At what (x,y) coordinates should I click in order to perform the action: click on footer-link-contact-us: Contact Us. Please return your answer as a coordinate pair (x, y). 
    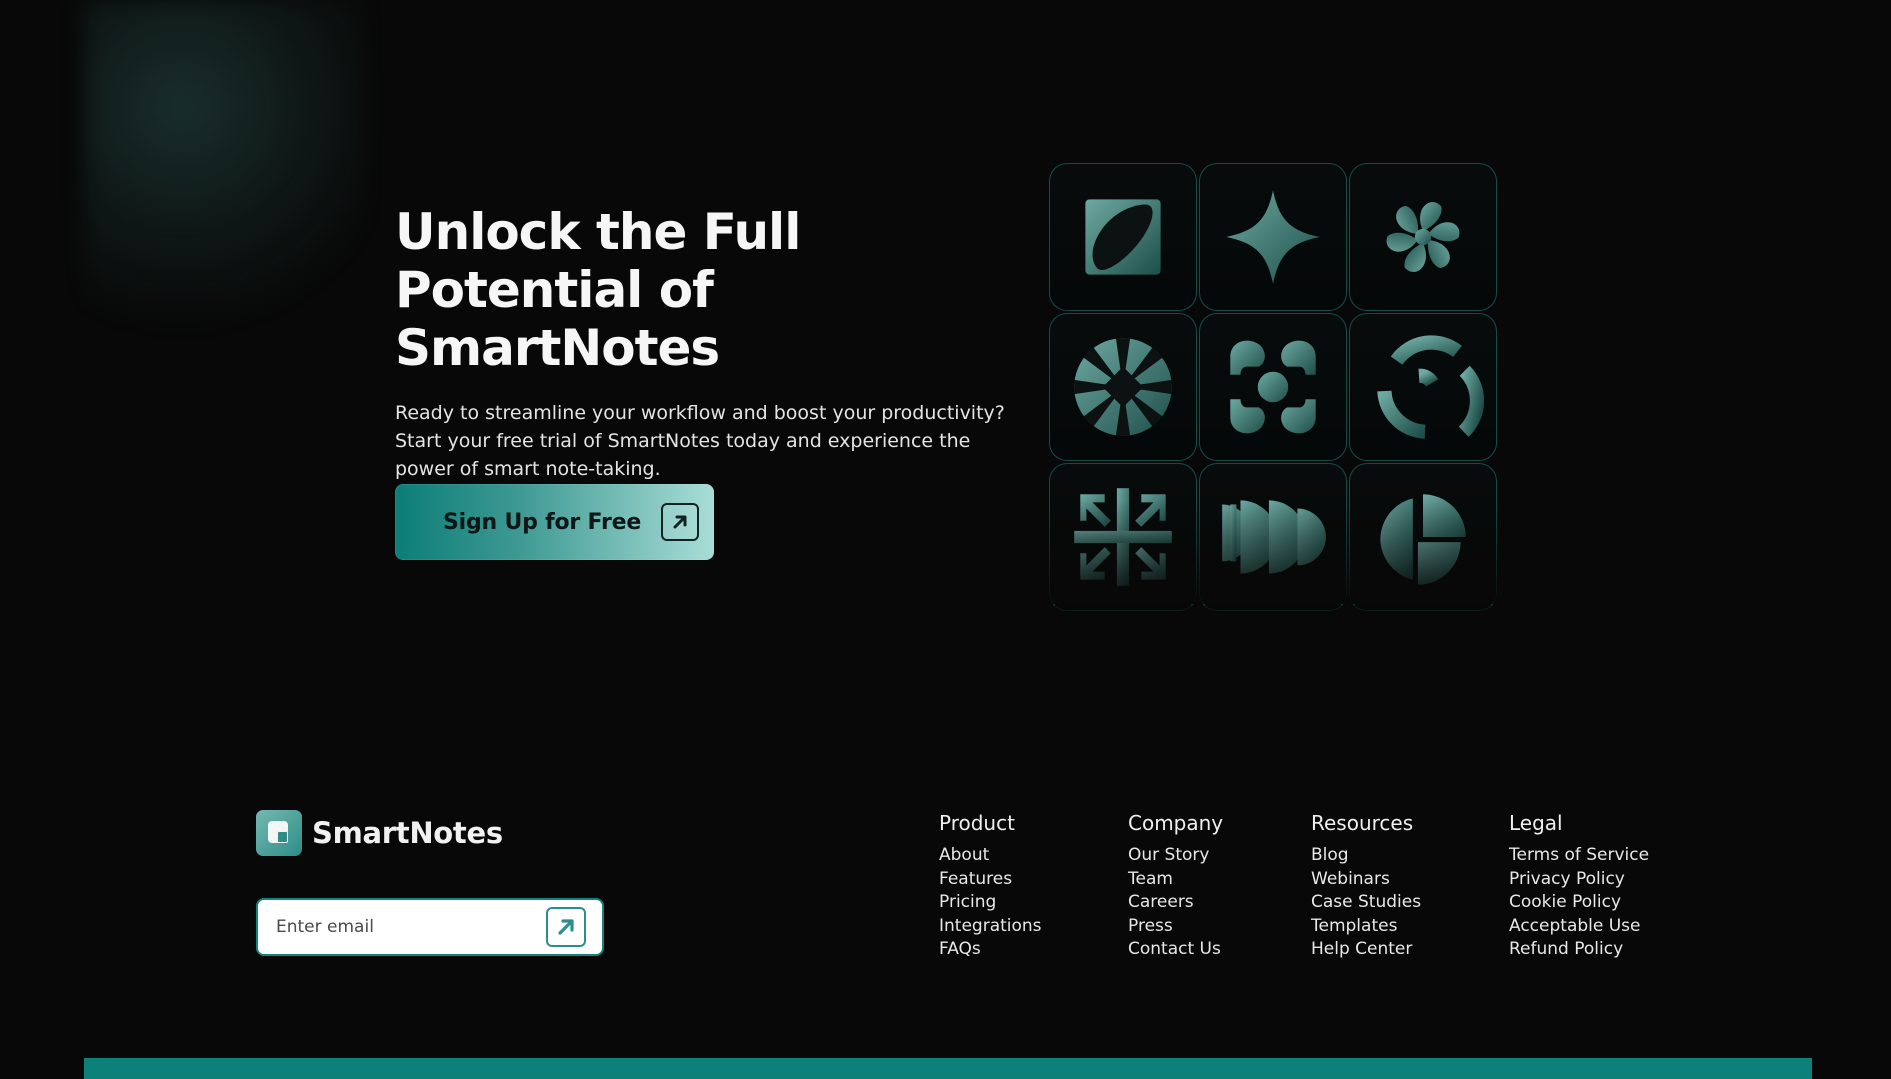
    Looking at the image, I should click on (1175, 950).